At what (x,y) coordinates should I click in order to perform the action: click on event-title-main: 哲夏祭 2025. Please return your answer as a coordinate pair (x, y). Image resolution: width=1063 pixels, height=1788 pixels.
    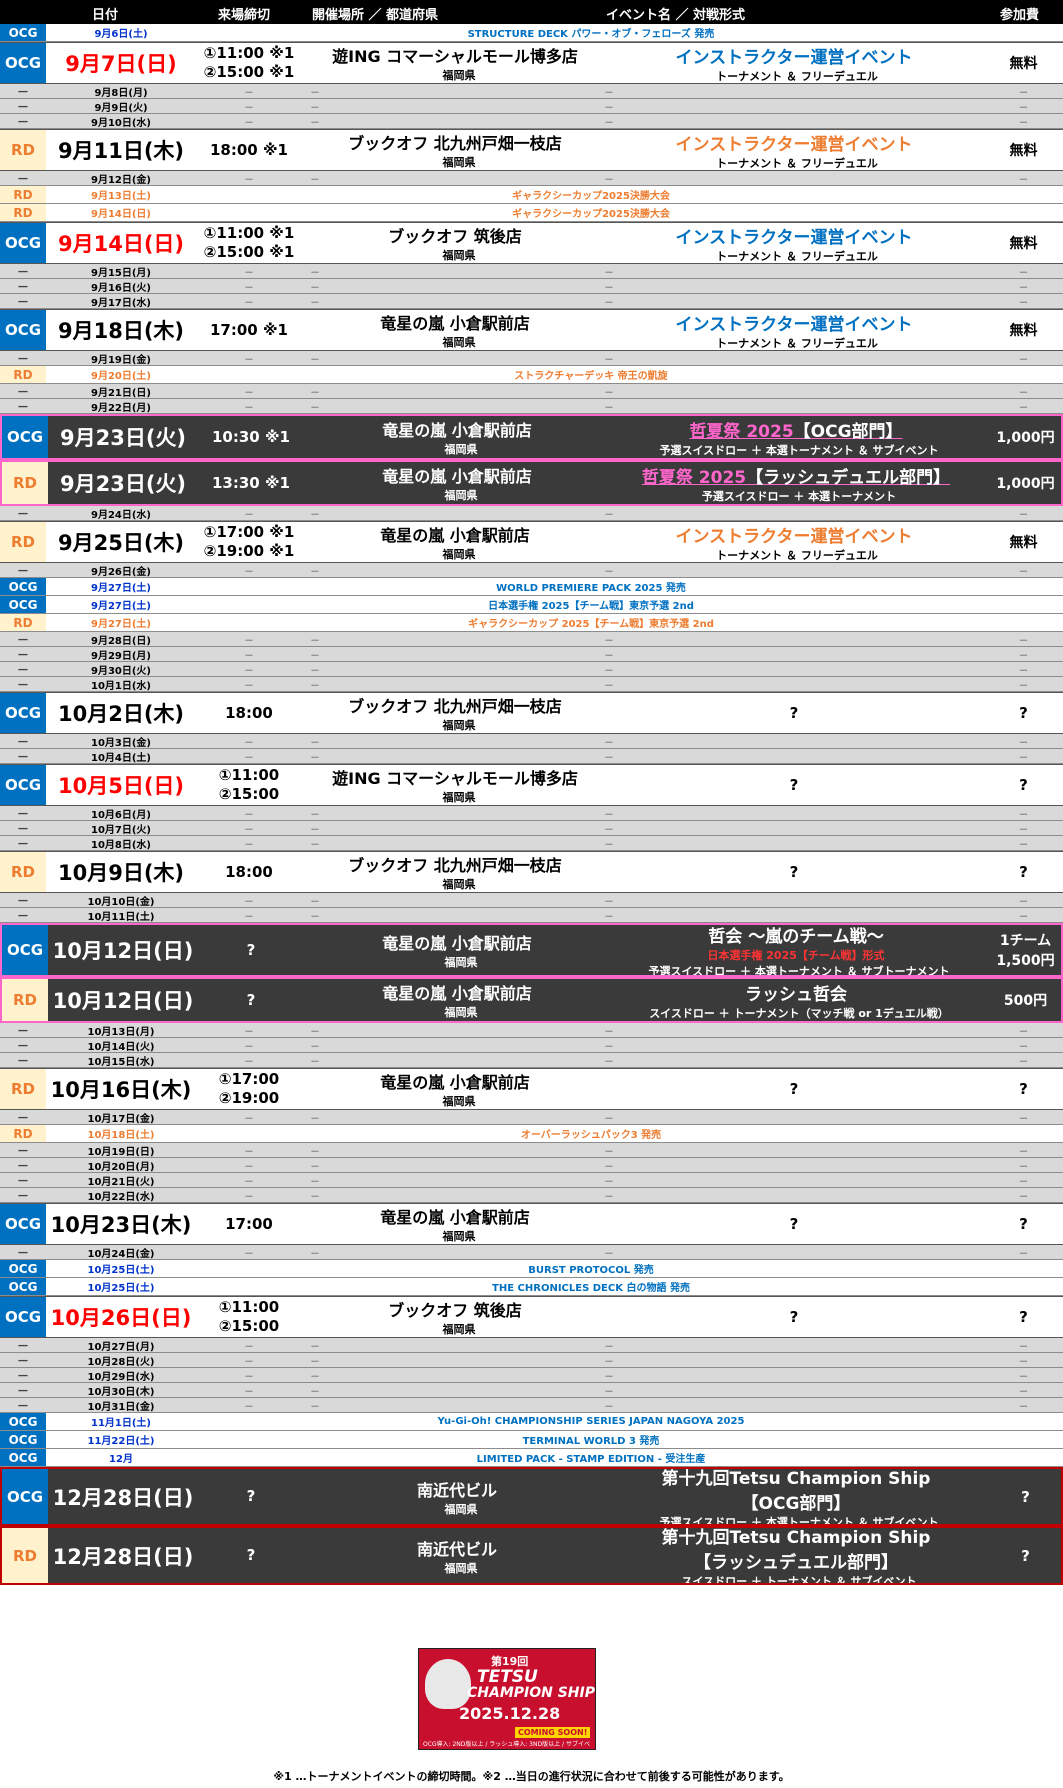
    Looking at the image, I should click on (694, 477).